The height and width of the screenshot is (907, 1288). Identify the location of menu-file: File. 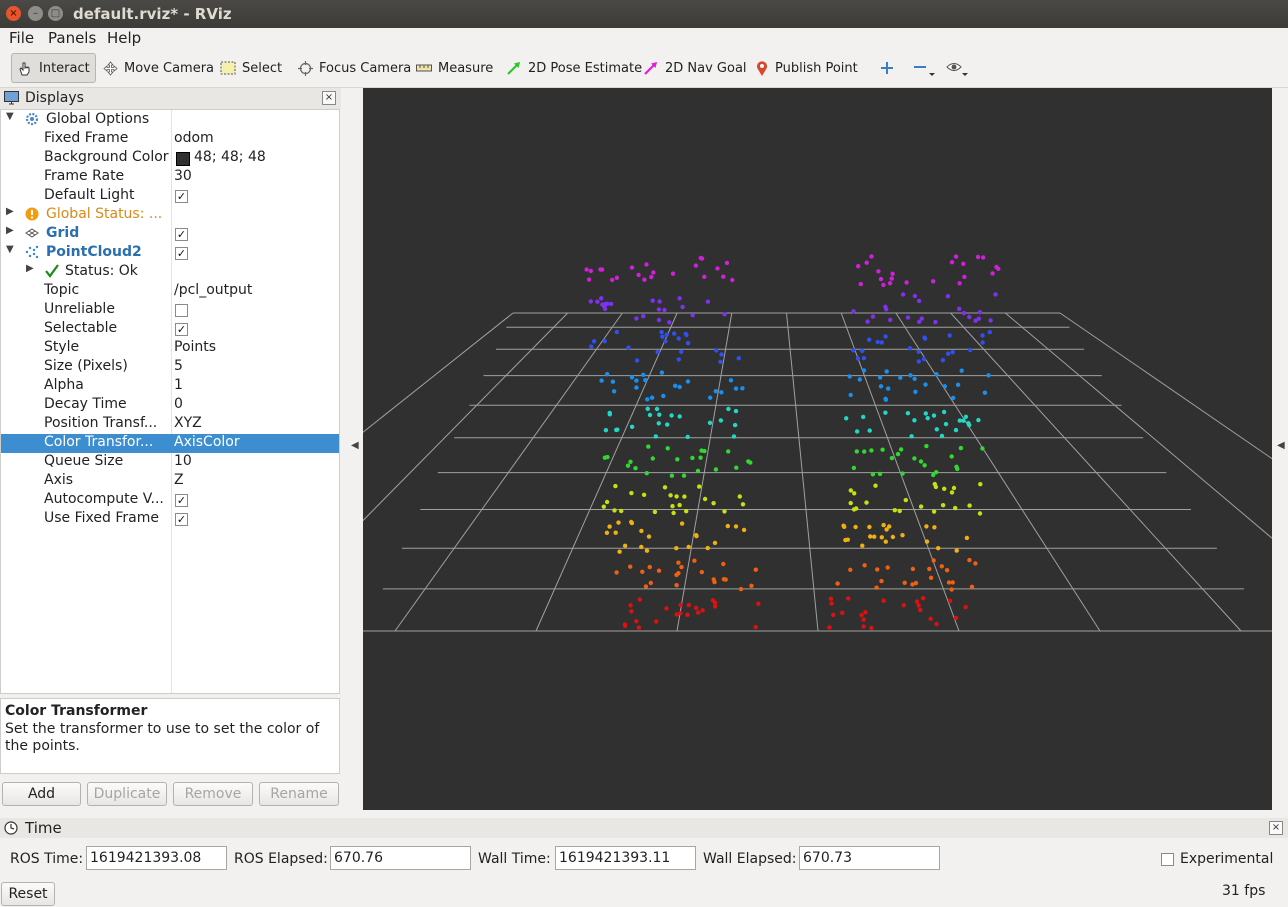
(21, 38).